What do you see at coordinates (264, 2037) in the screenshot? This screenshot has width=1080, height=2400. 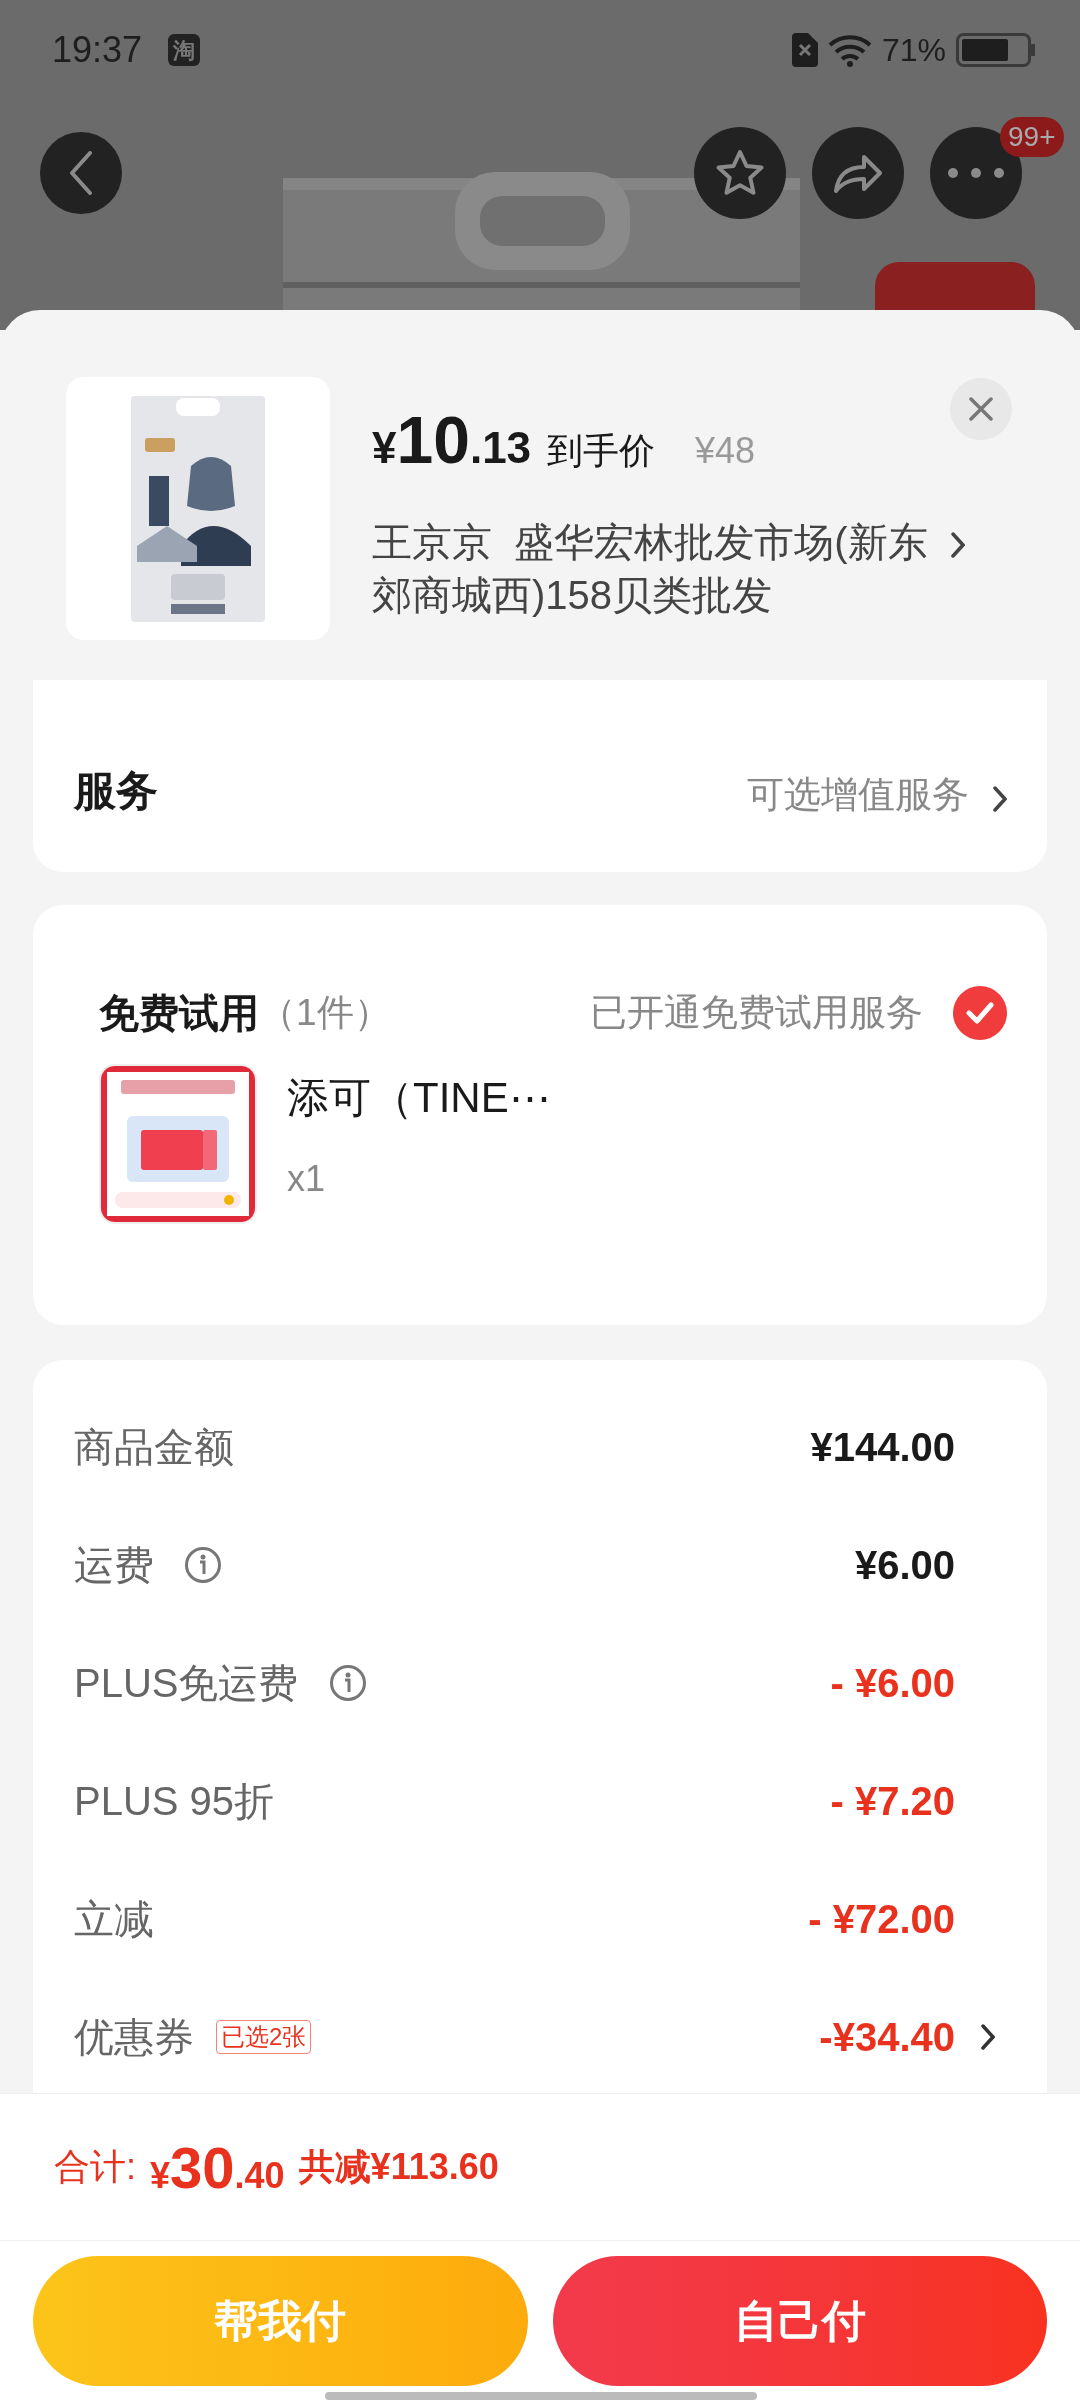 I see `selected-count-tag: 已选2张` at bounding box center [264, 2037].